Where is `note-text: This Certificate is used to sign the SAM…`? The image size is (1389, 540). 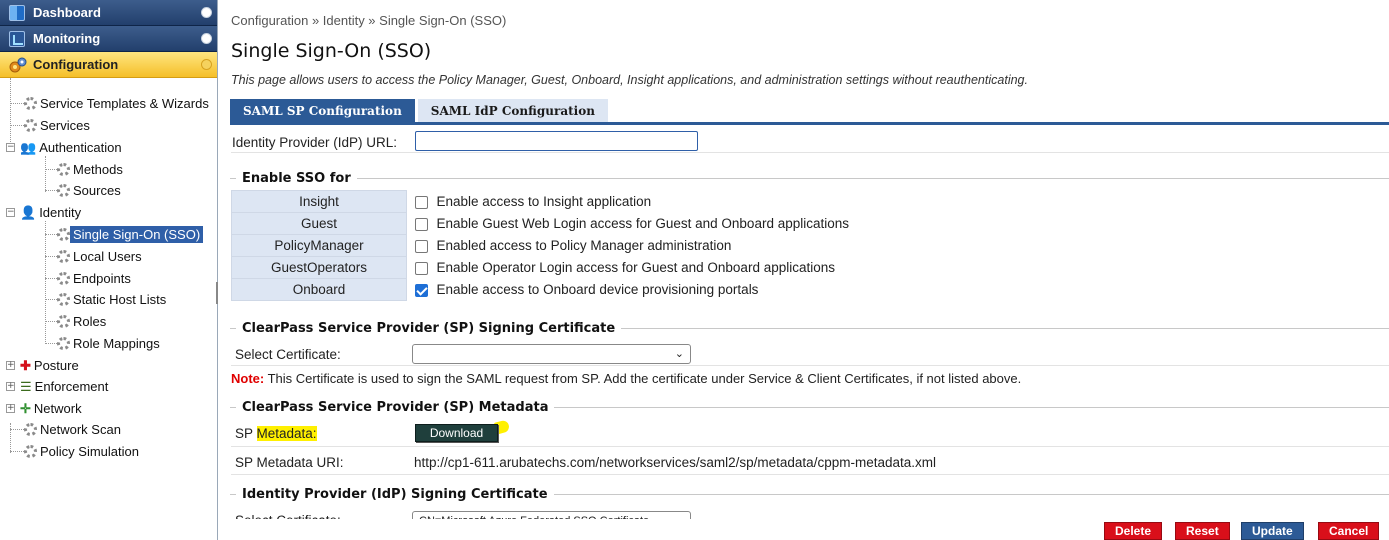
note-text: This Certificate is used to sign the SAM… is located at coordinates (643, 378).